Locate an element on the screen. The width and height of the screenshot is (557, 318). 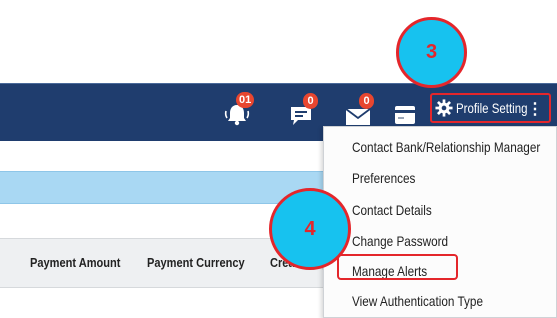
menu-item-preferences: Preferences is located at coordinates (383, 178).